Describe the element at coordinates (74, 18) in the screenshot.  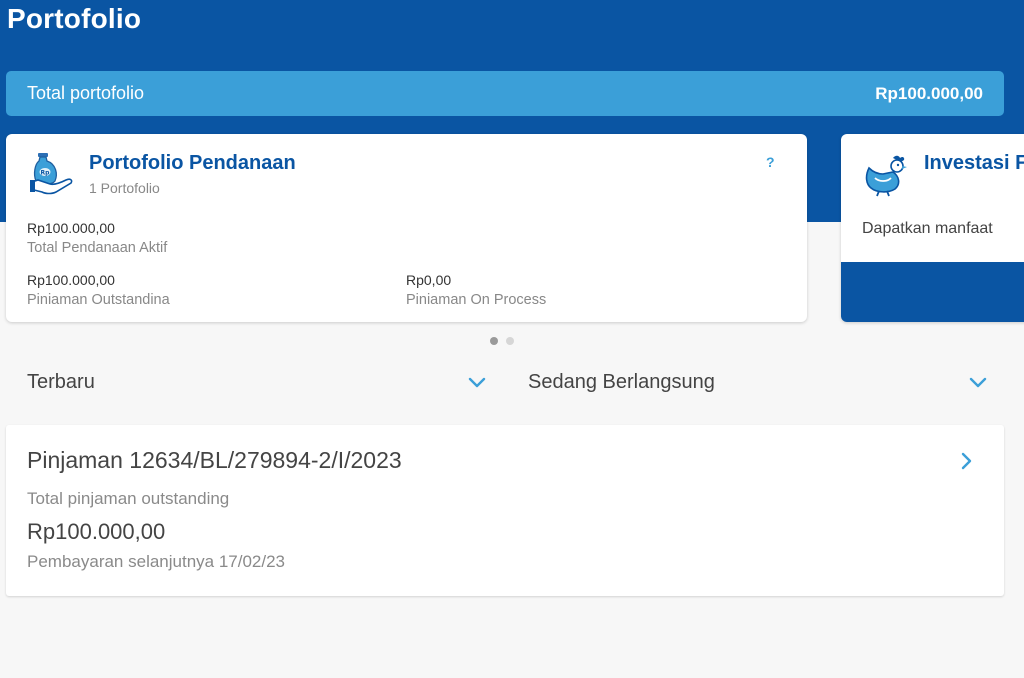
I see `page-title: Portofolio` at that location.